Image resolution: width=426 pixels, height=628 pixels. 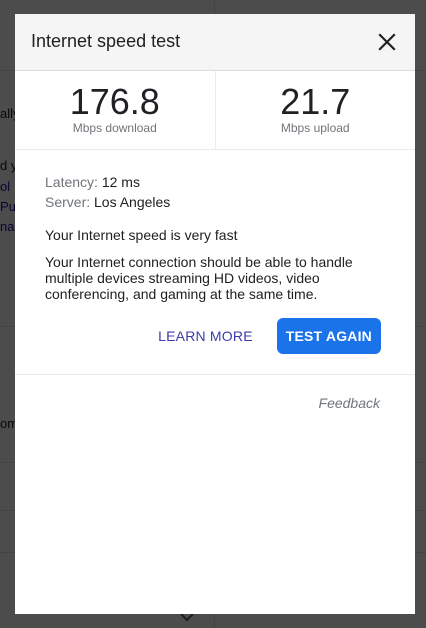 What do you see at coordinates (114, 101) in the screenshot?
I see `download-value: 176.8` at bounding box center [114, 101].